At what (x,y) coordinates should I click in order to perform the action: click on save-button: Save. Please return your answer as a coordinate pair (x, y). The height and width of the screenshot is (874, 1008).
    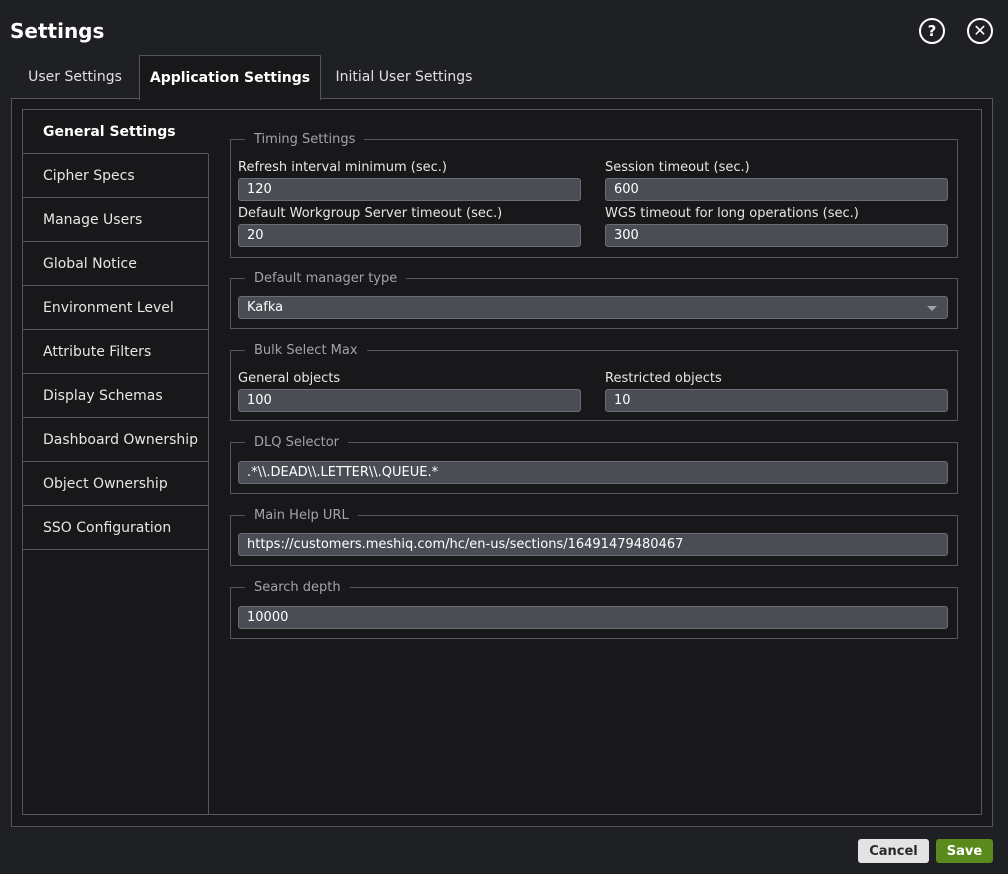
    Looking at the image, I should click on (964, 851).